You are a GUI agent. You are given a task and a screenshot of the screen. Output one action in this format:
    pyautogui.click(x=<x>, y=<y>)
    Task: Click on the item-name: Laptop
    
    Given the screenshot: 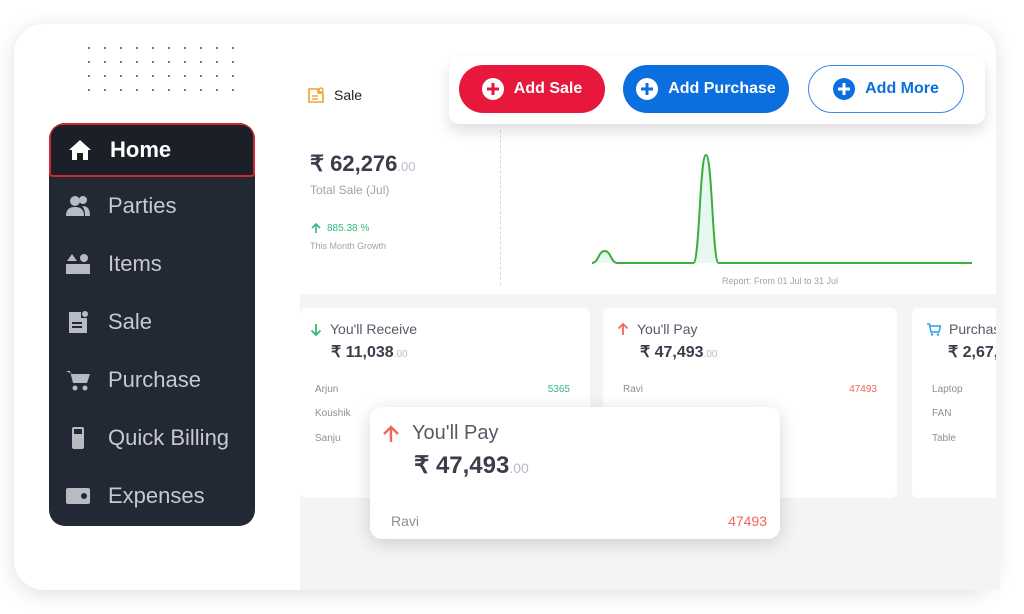 What is the action you would take?
    pyautogui.click(x=947, y=389)
    